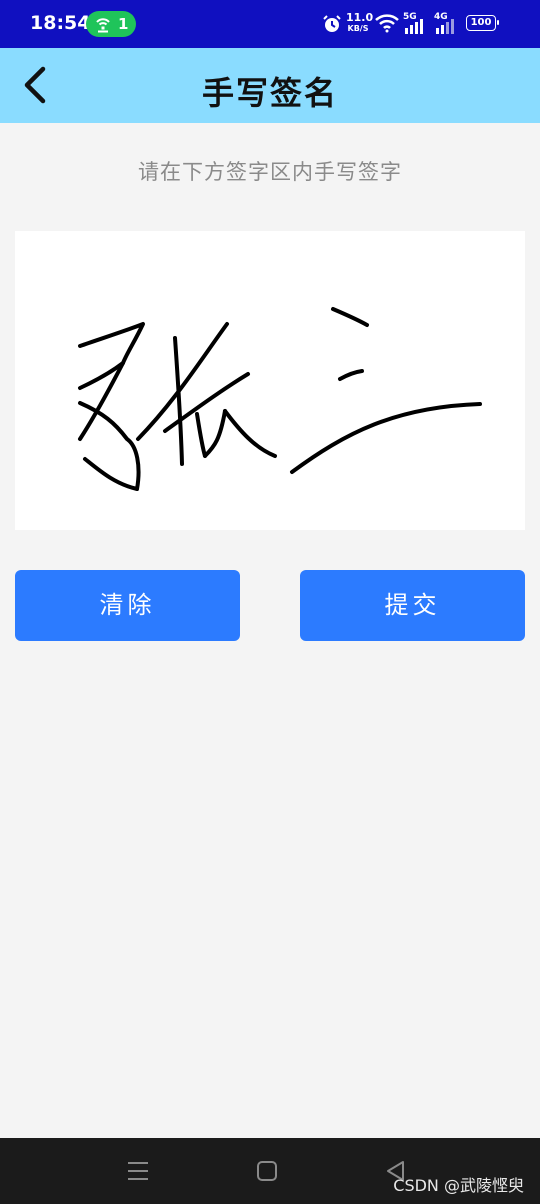 The image size is (540, 1204). Describe the element at coordinates (280, 399) in the screenshot. I see `signature-strokes` at that location.